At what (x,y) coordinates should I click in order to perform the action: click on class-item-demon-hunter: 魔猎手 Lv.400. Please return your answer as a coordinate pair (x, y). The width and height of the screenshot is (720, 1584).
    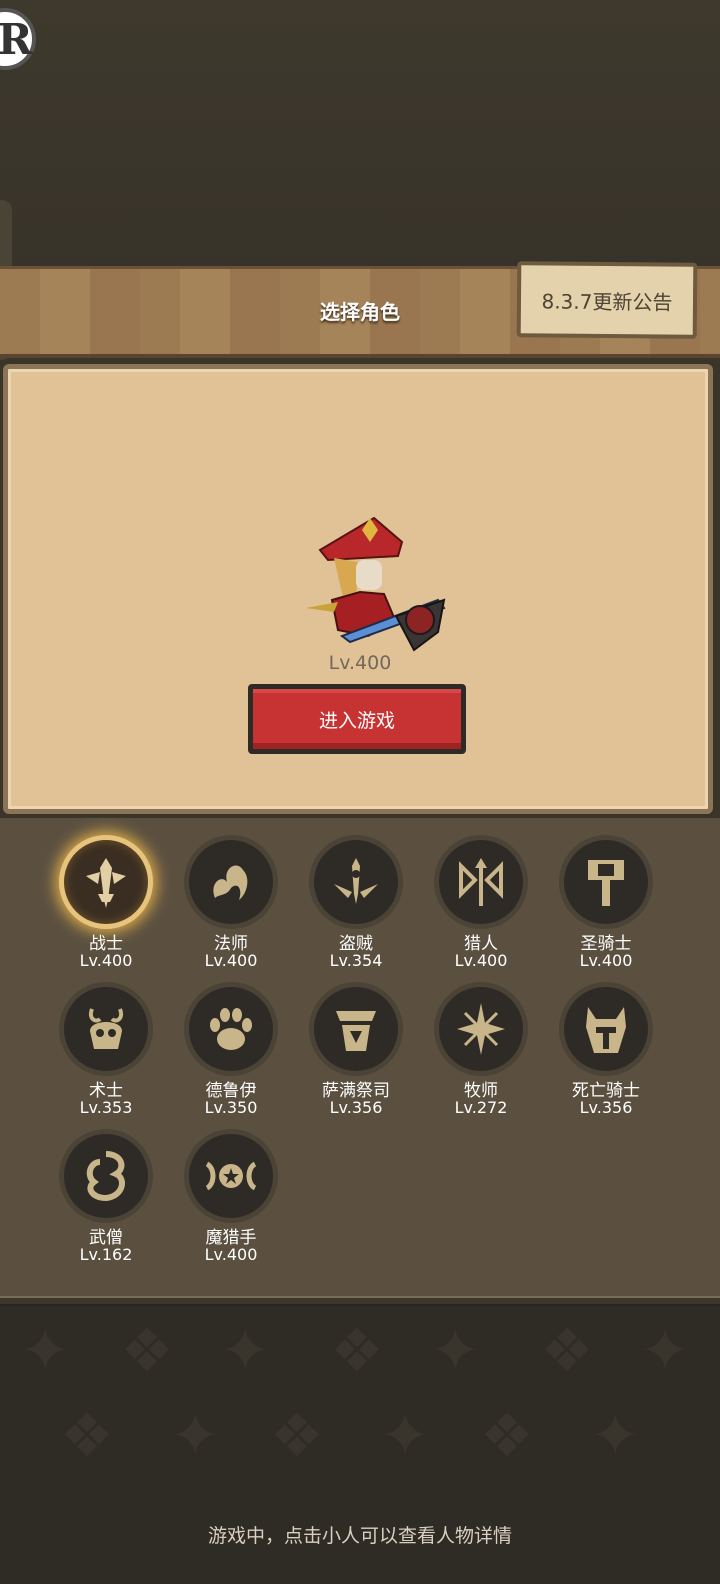
    Looking at the image, I should click on (231, 1192).